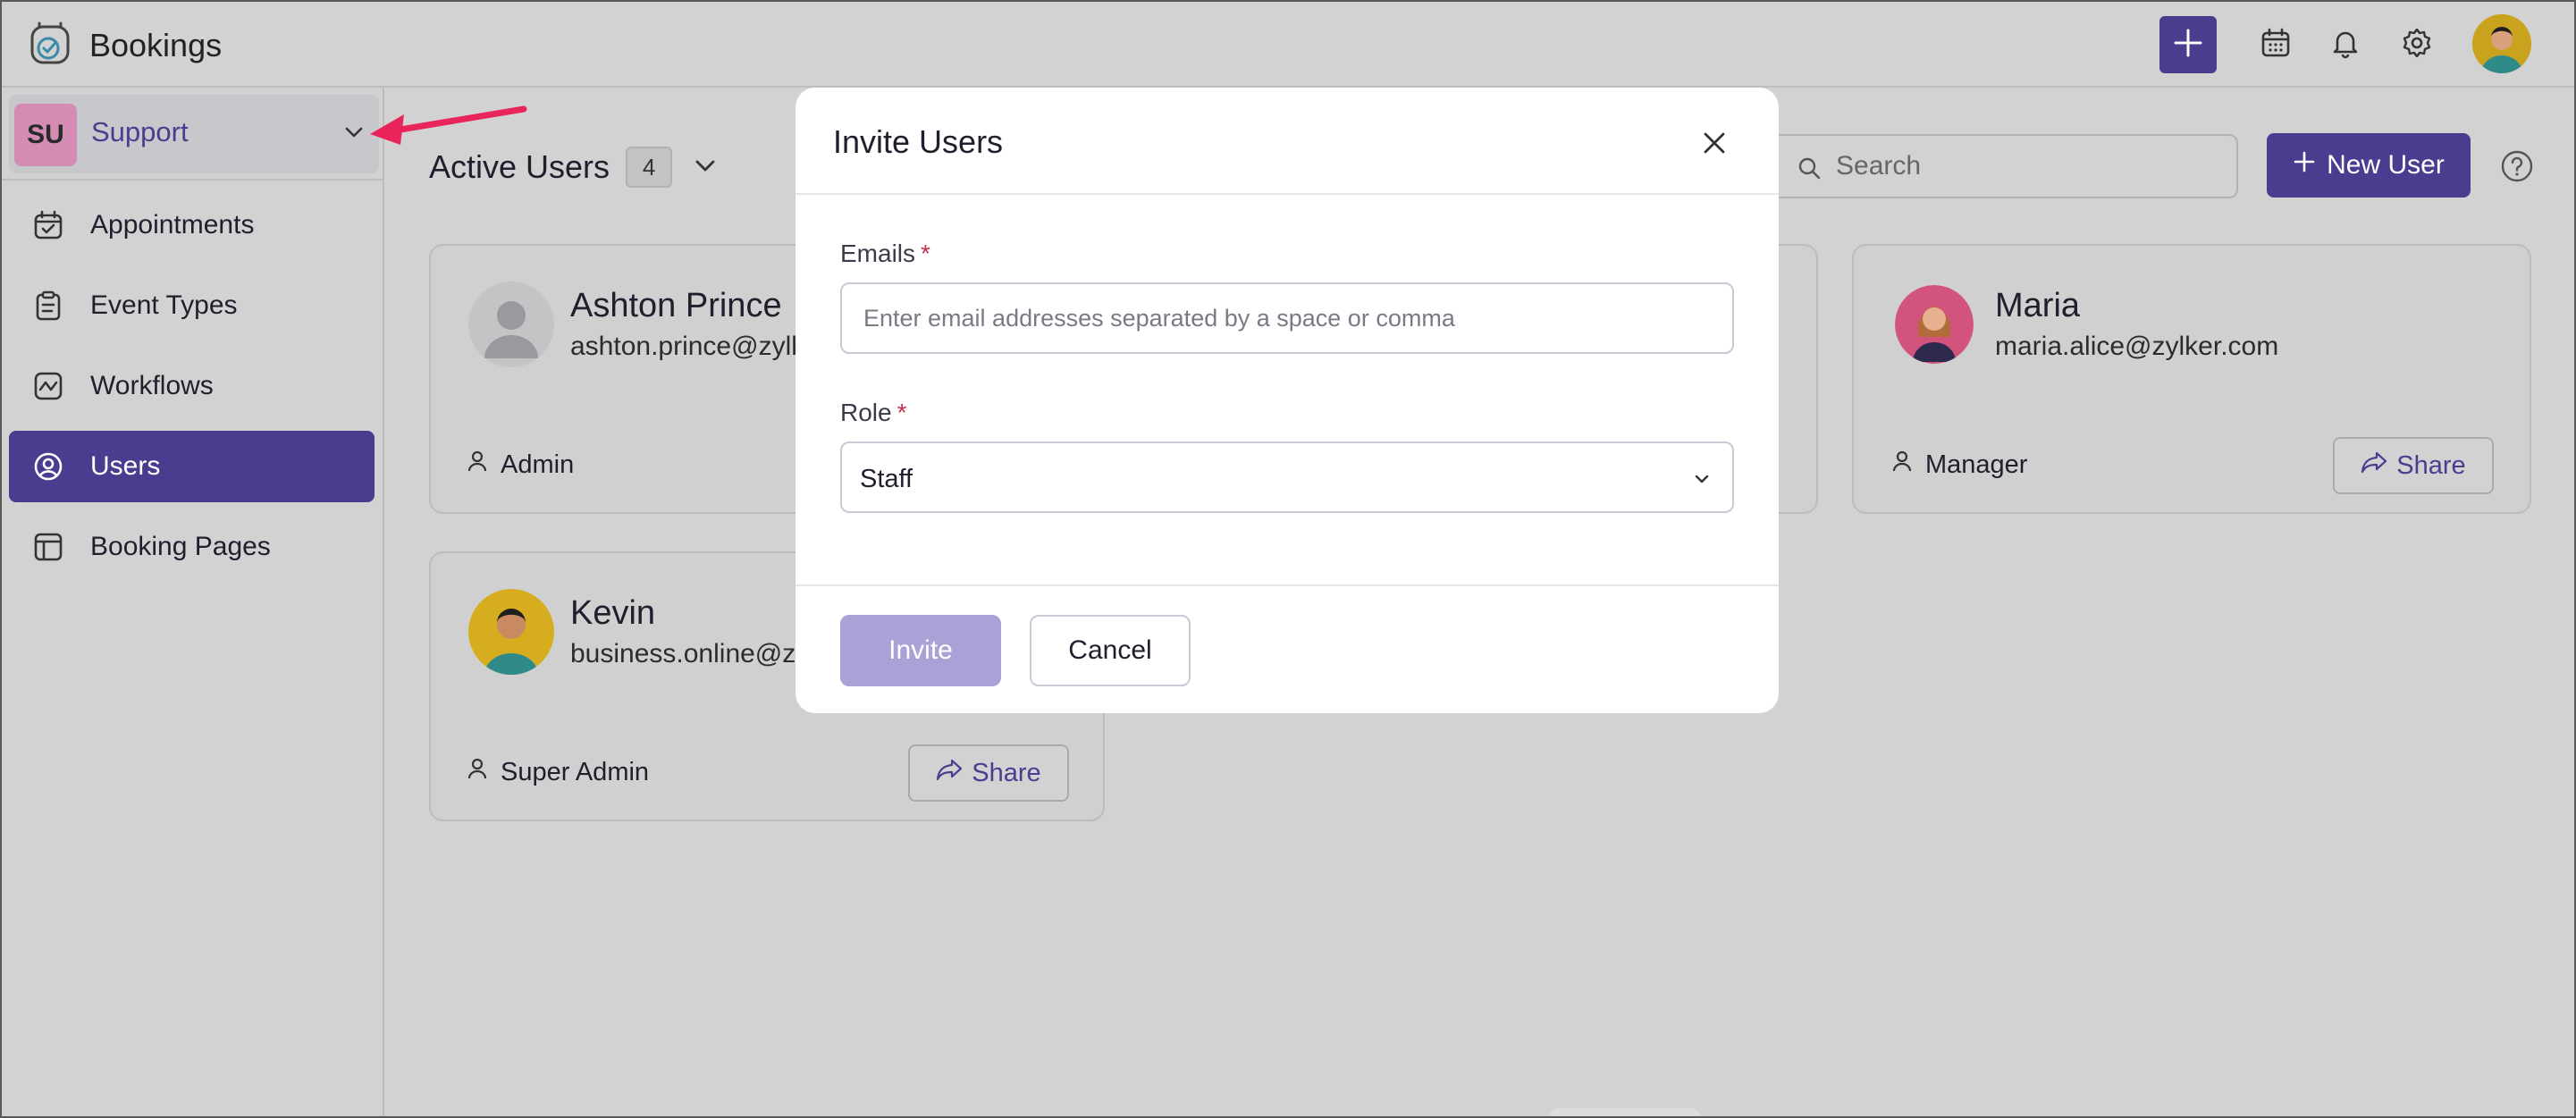 The height and width of the screenshot is (1118, 2576). What do you see at coordinates (650, 167) in the screenshot?
I see `user-count-badge: 4` at bounding box center [650, 167].